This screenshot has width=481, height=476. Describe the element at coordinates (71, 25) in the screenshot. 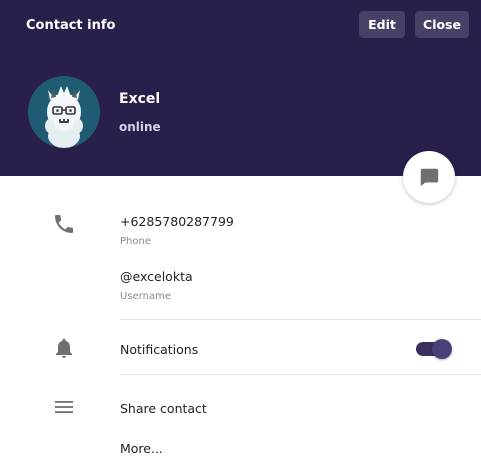

I see `header-title: Contact info` at that location.